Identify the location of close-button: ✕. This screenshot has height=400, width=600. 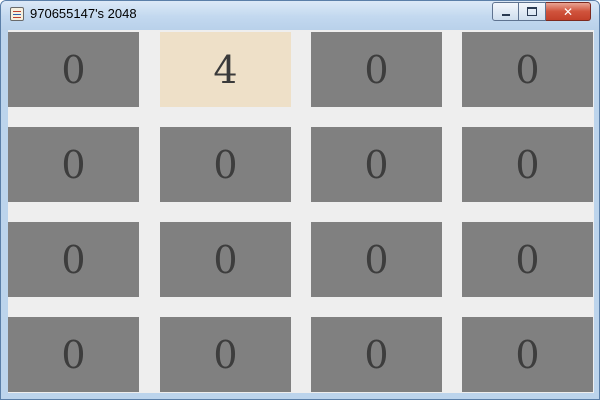
(568, 11).